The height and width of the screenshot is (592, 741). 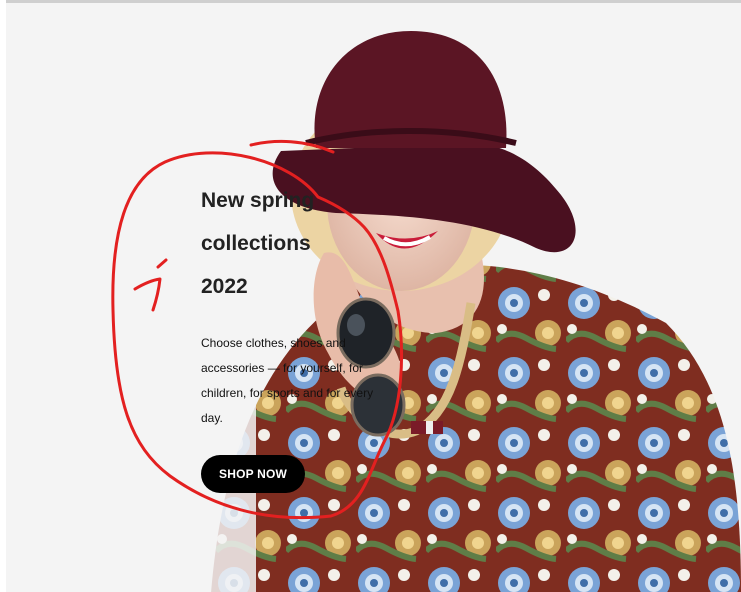 What do you see at coordinates (256, 243) in the screenshot?
I see `hero-title-line: collections` at bounding box center [256, 243].